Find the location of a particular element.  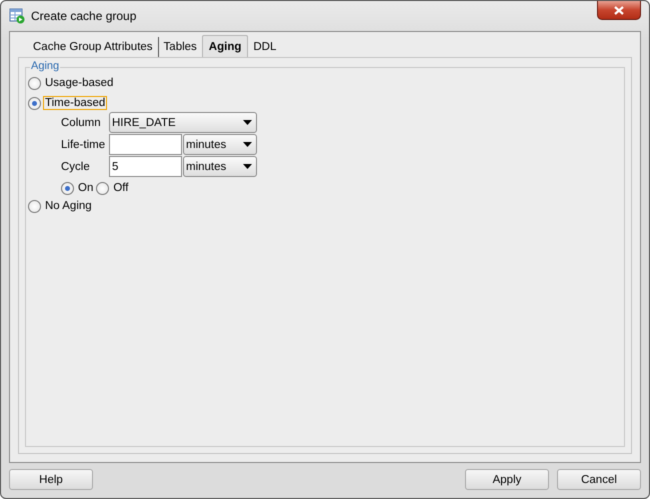

radio-label: No Aging is located at coordinates (68, 206).